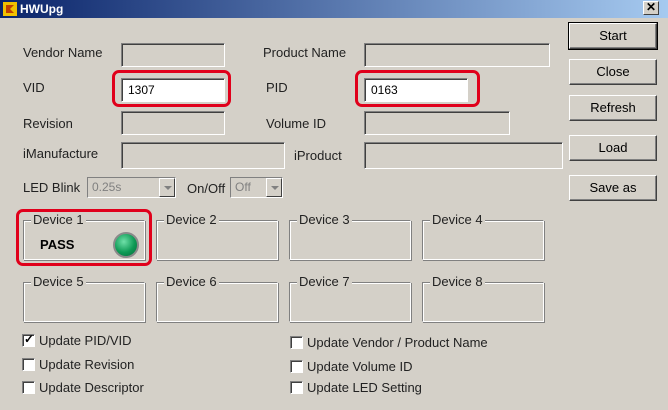  Describe the element at coordinates (613, 108) in the screenshot. I see `refresh-button: Refresh` at that location.